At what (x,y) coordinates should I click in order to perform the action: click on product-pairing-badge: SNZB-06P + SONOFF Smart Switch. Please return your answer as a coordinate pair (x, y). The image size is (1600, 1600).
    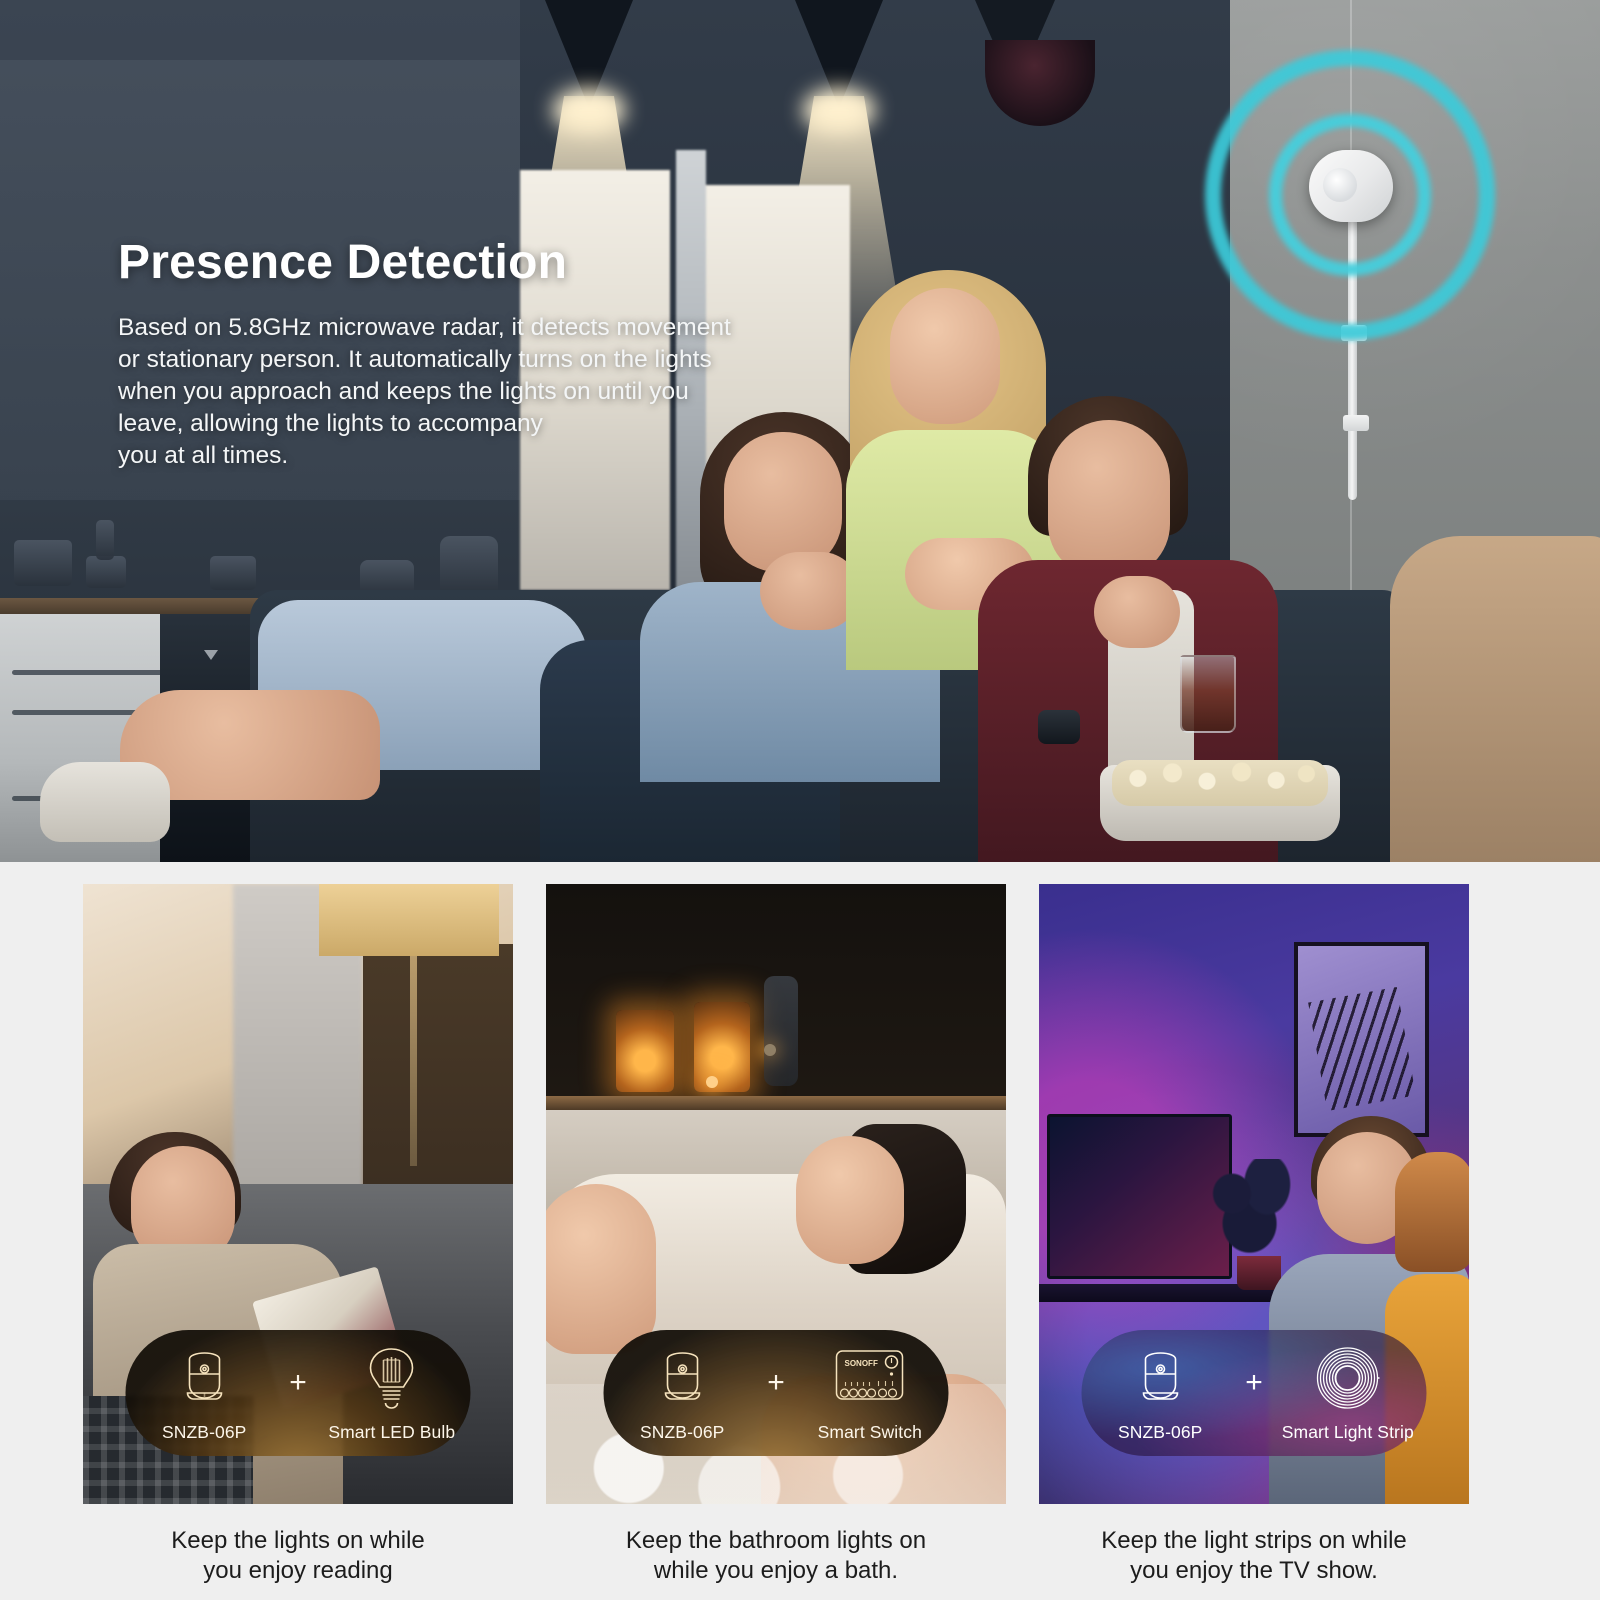
    Looking at the image, I should click on (776, 1393).